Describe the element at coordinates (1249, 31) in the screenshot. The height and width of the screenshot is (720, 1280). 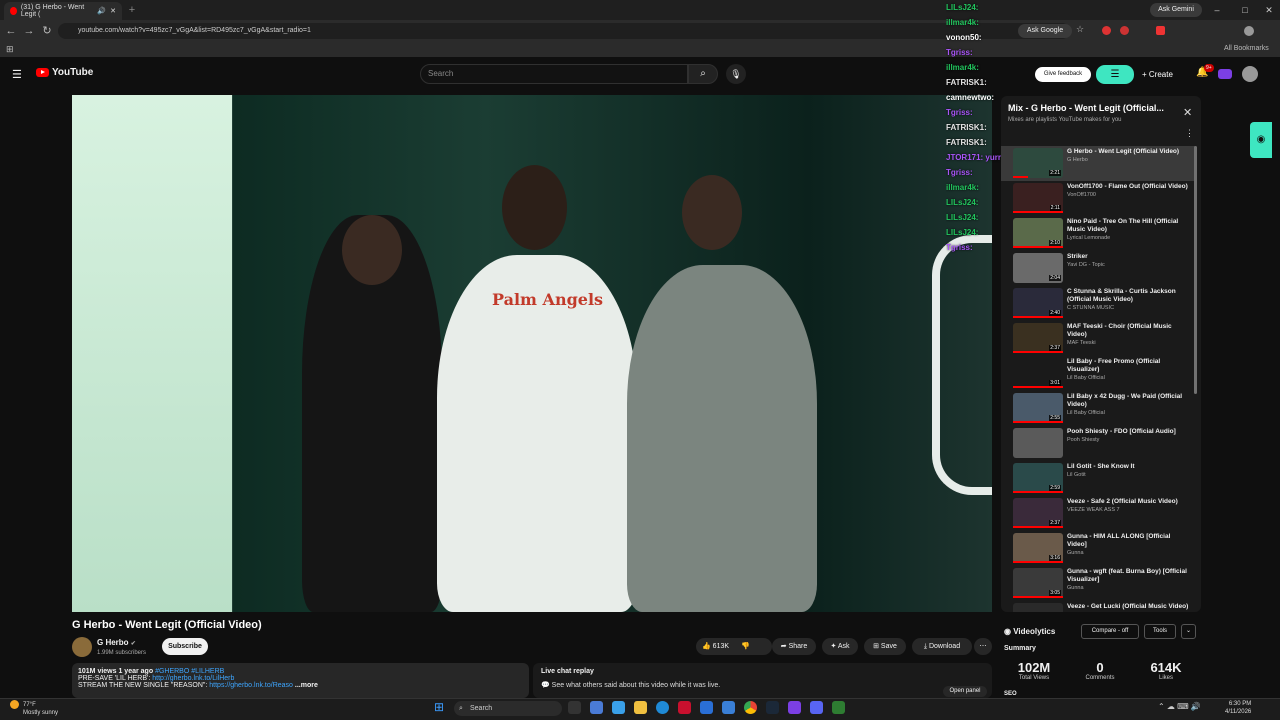
I see `profile-avatar` at that location.